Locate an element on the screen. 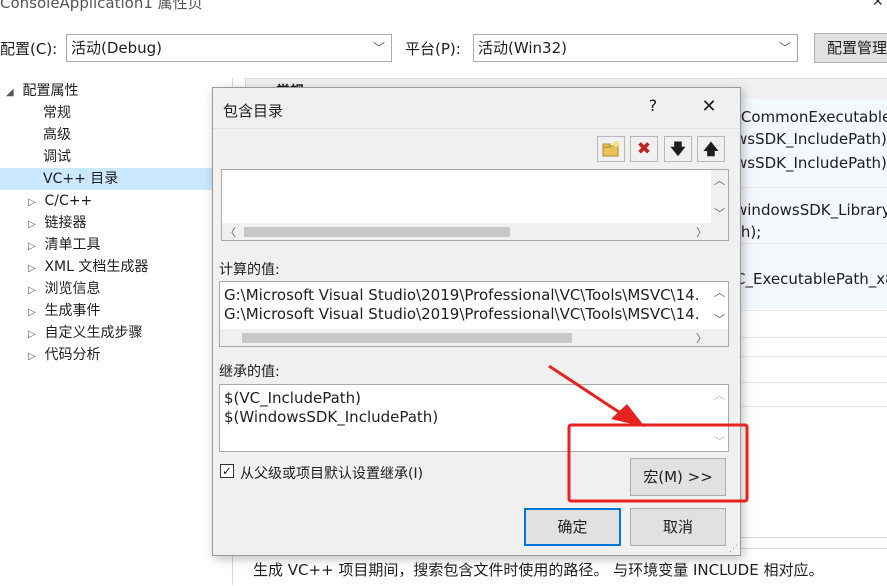 Image resolution: width=887 pixels, height=586 pixels. config-label: 配置(C): is located at coordinates (29, 49).